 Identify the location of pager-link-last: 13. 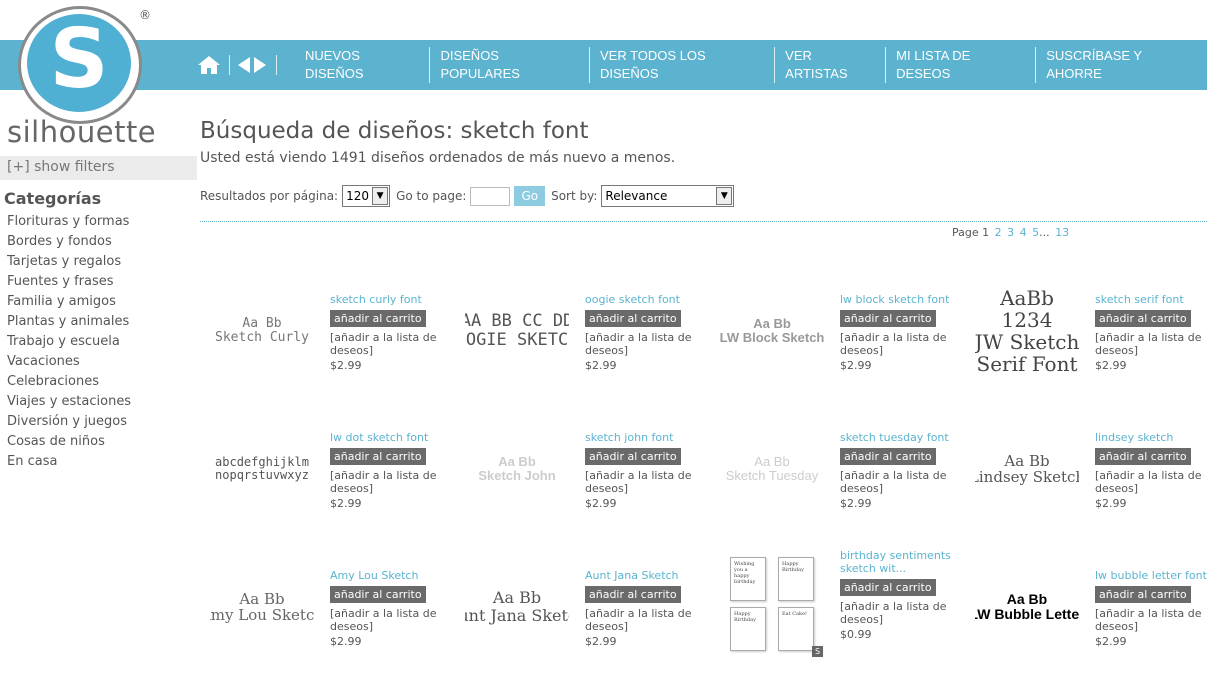
(1062, 232).